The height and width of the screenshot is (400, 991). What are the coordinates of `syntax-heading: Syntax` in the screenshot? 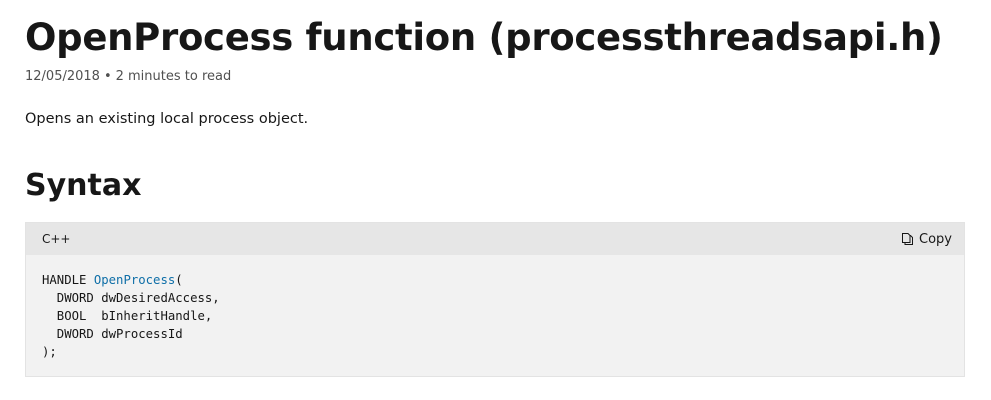 It's located at (83, 185).